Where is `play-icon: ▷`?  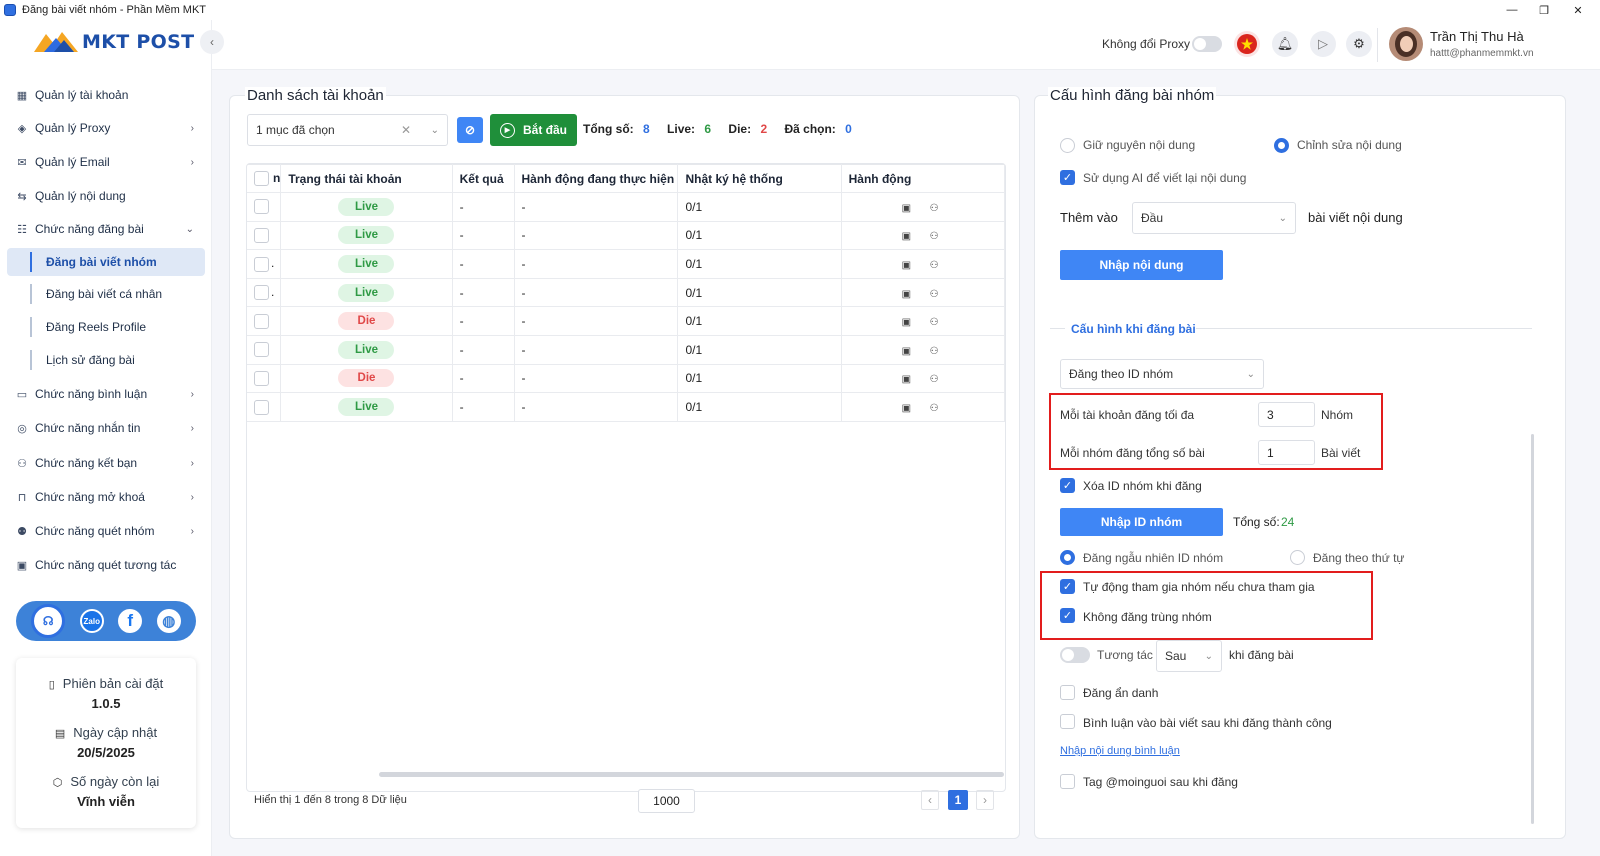 play-icon: ▷ is located at coordinates (1323, 44).